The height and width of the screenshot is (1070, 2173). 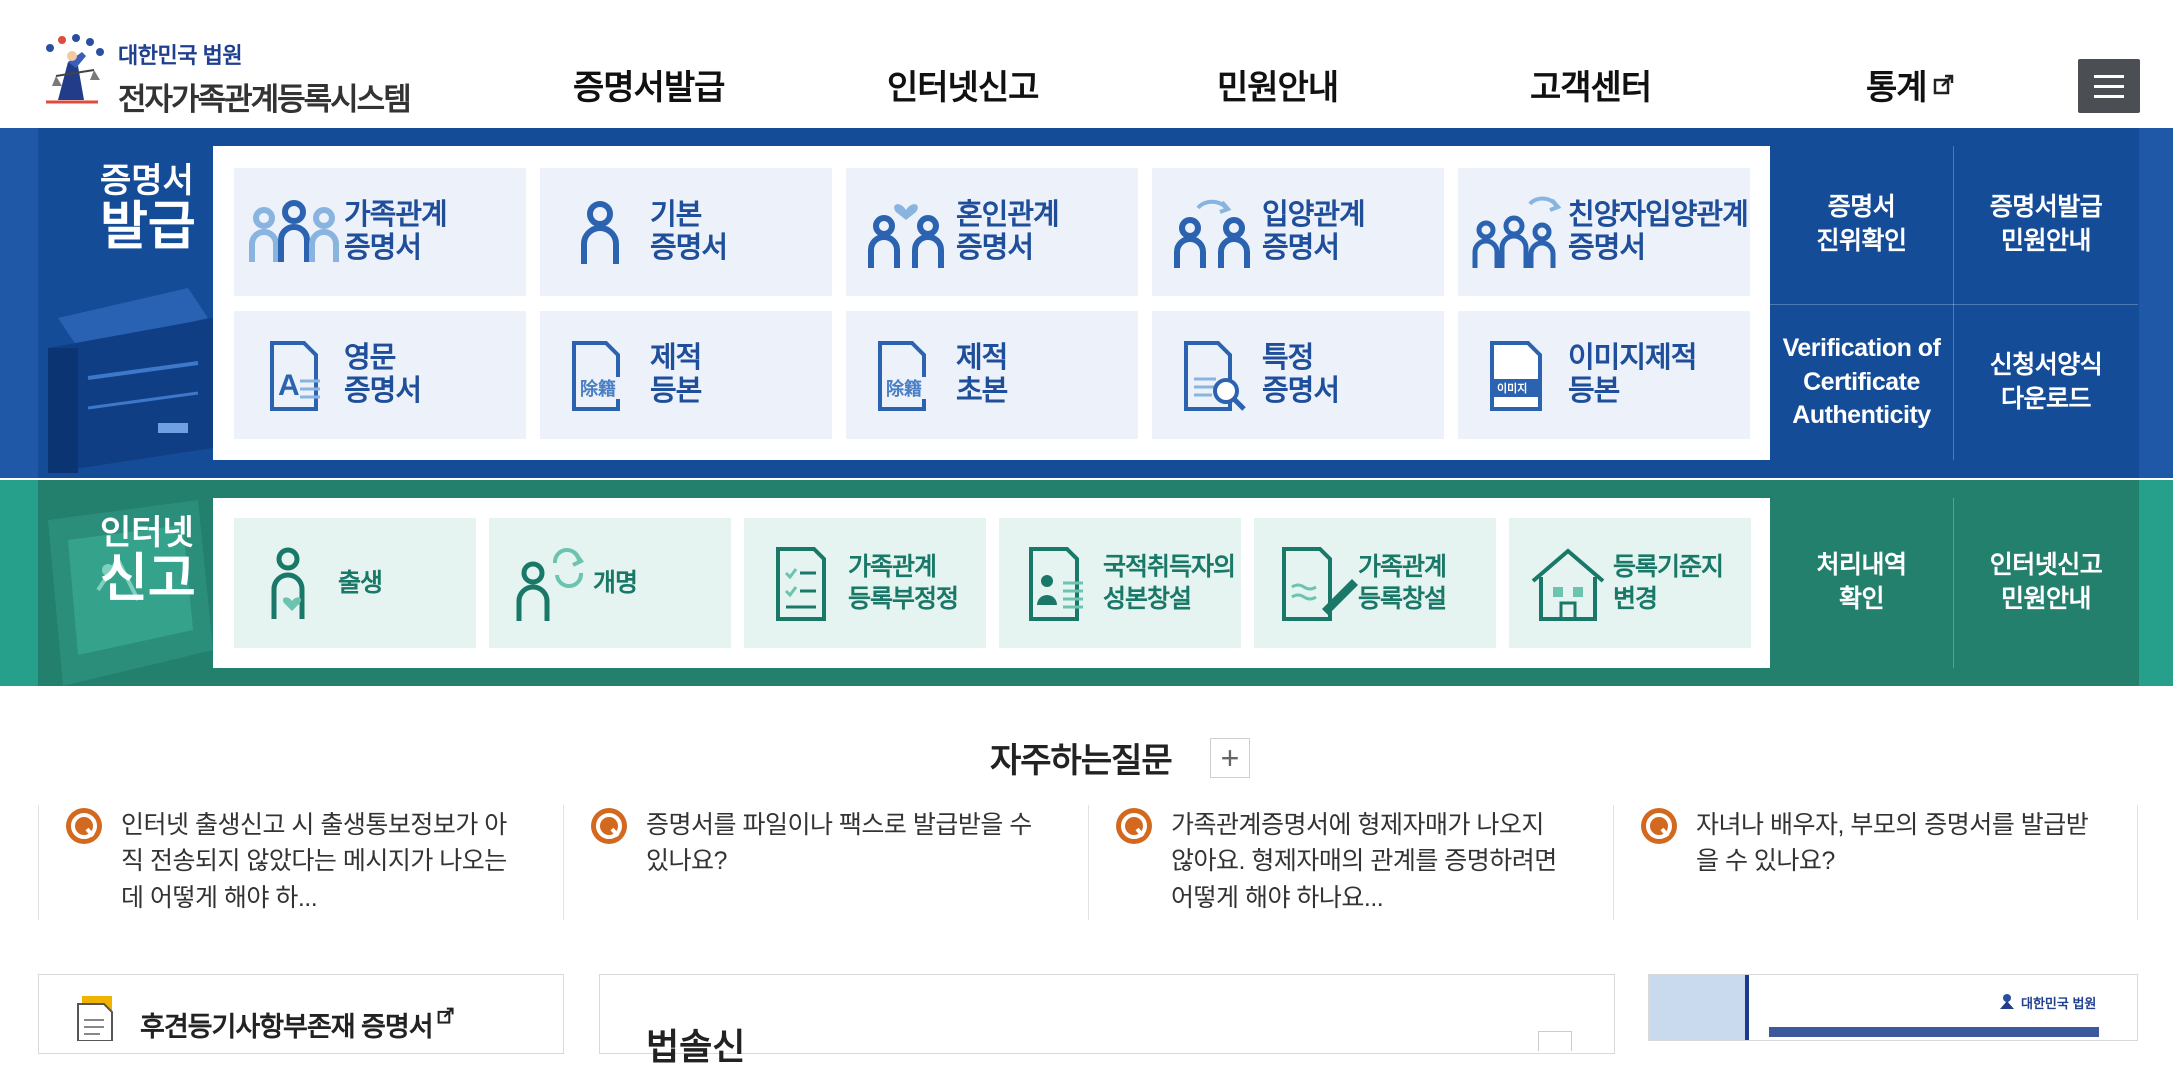 I want to click on report-tile-birth: 출생, so click(x=355, y=583).